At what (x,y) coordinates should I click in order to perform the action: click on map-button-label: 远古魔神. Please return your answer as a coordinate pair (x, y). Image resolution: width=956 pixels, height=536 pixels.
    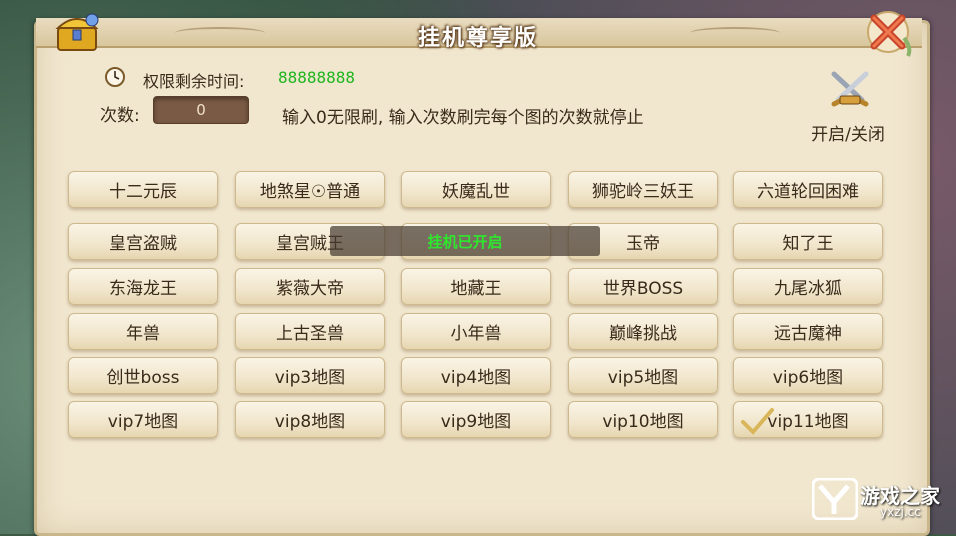
    Looking at the image, I should click on (808, 334).